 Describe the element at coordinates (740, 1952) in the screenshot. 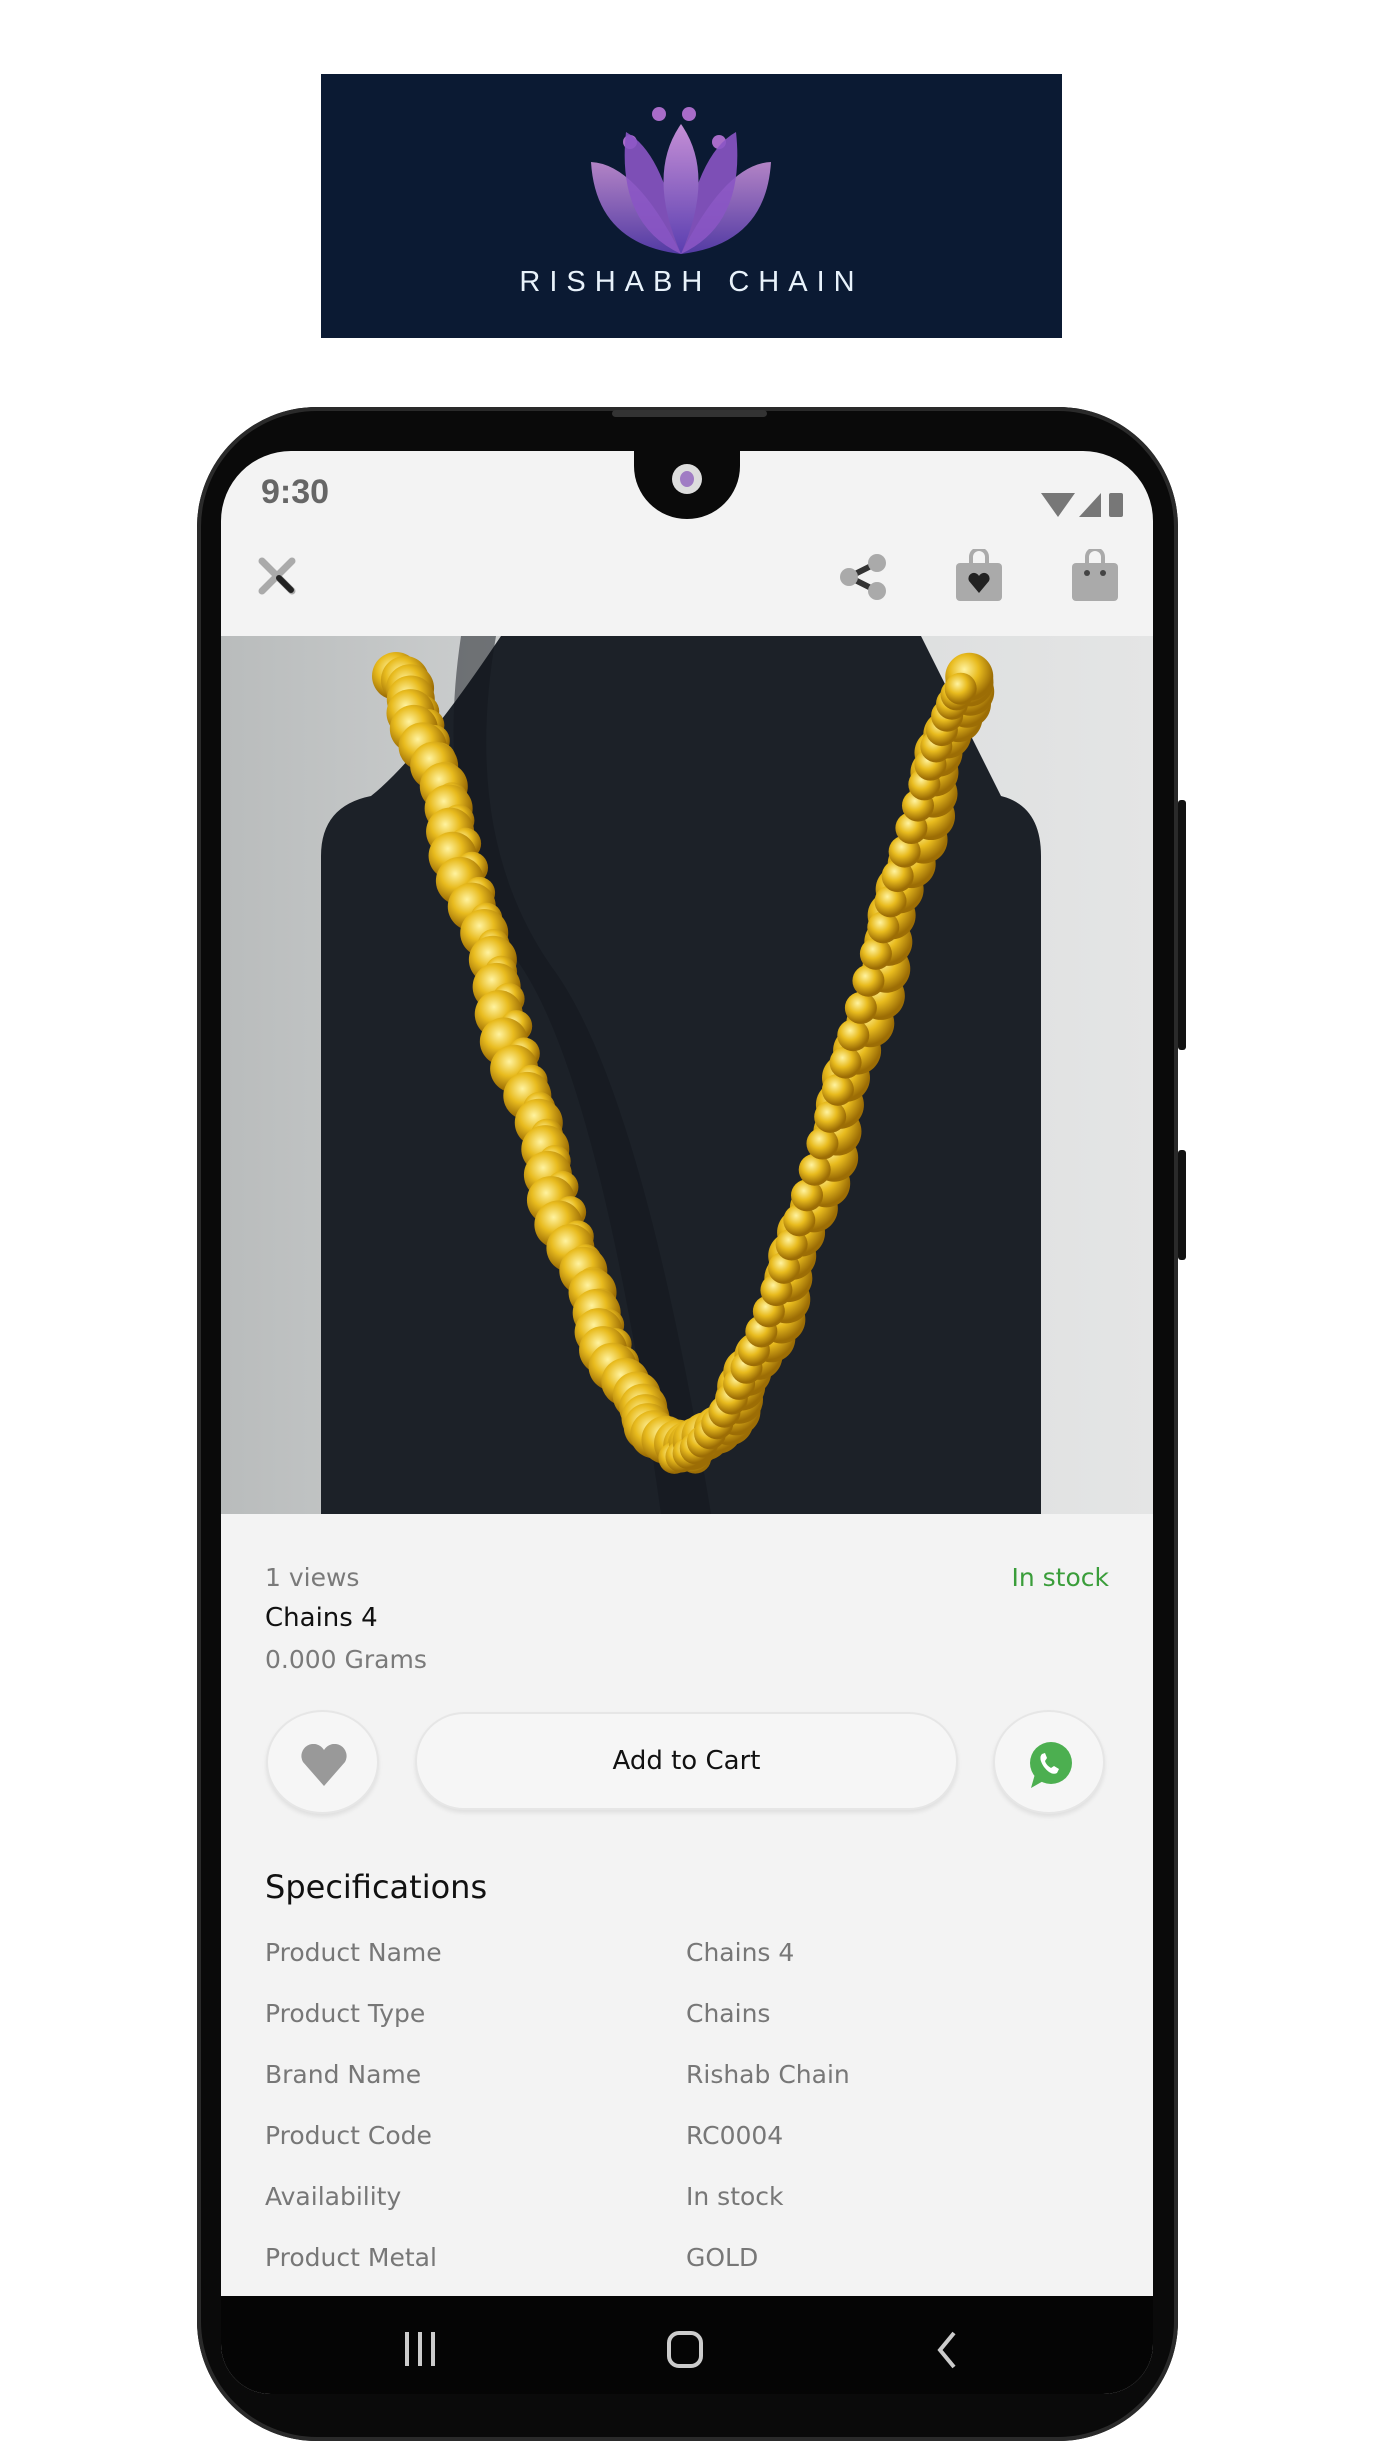

I see `spec-value: Chains 4` at that location.